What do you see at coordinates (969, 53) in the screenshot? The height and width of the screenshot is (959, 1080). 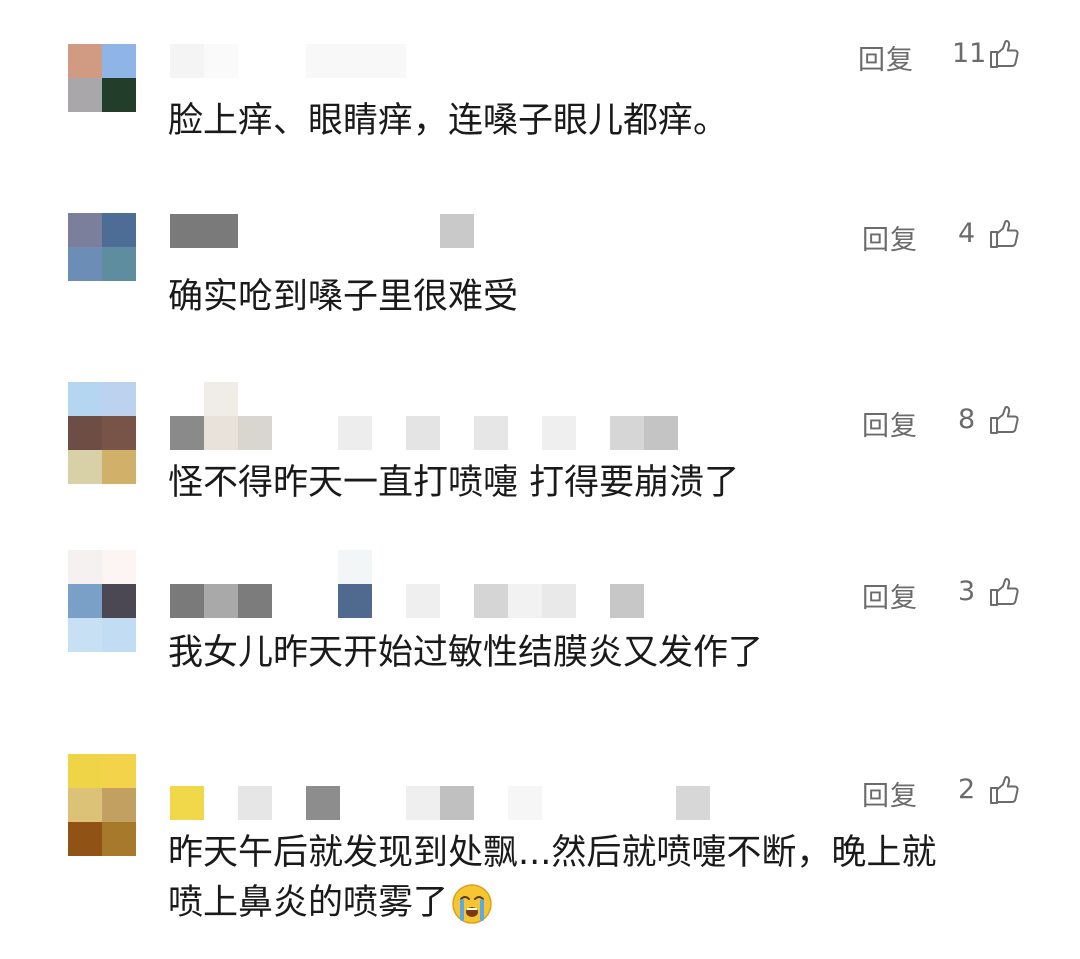 I see `like-count: 11` at bounding box center [969, 53].